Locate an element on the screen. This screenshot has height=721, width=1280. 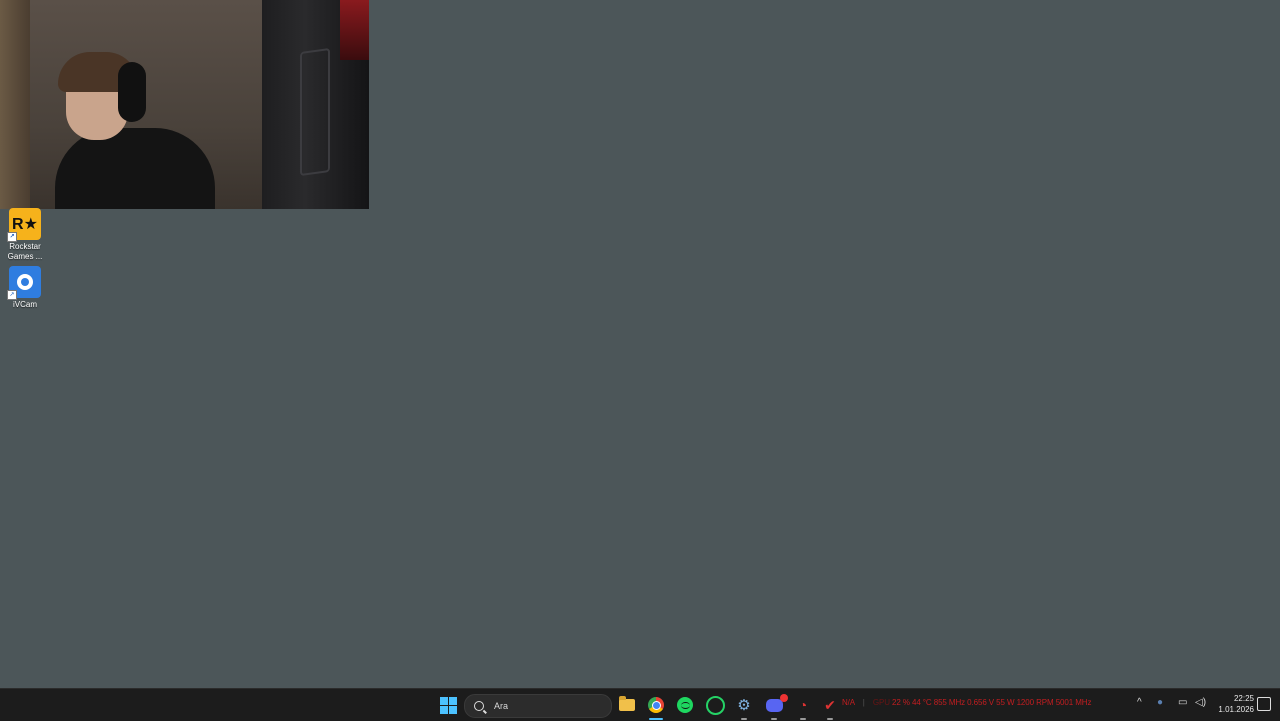
taskbar-chrome is located at coordinates (656, 706).